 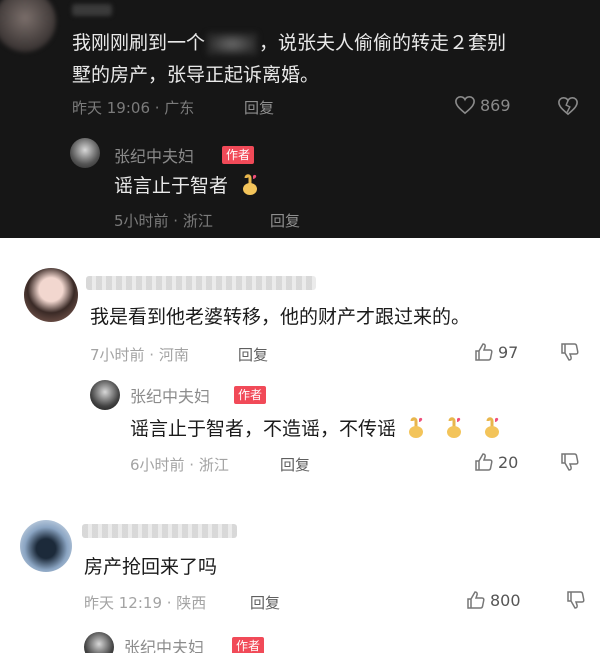 I want to click on author-reply-text-content: 谣言止于智者，不造谣，不传谣, so click(x=263, y=429).